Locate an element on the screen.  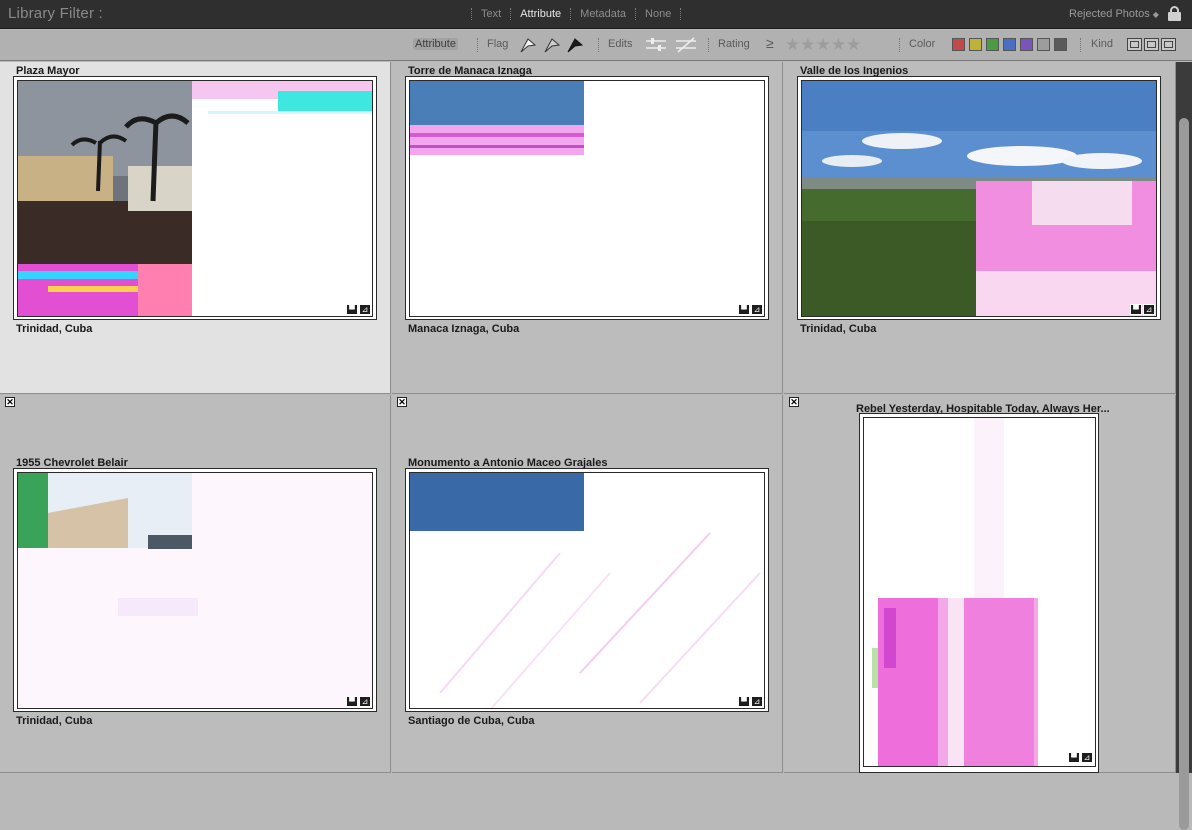
flag-rejected-icon is located at coordinates (575, 45).